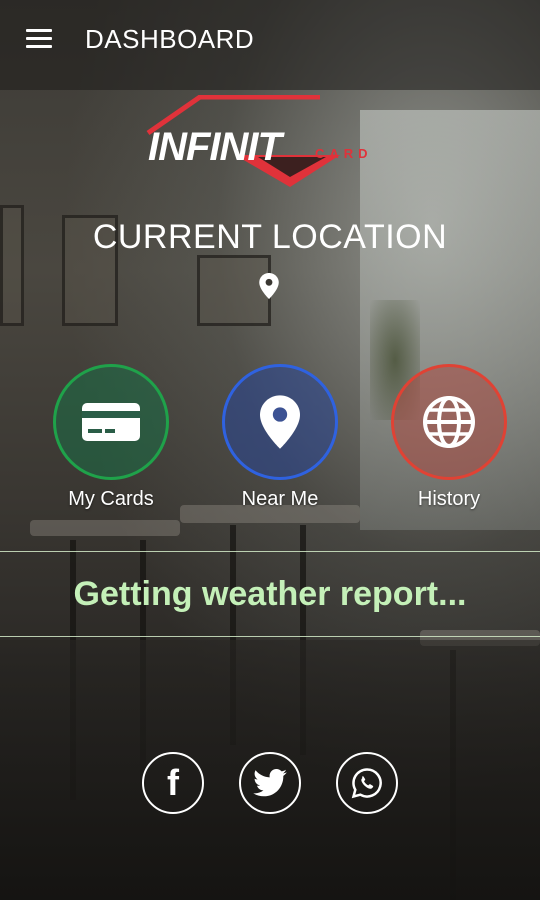  I want to click on my-cards-circle, so click(111, 422).